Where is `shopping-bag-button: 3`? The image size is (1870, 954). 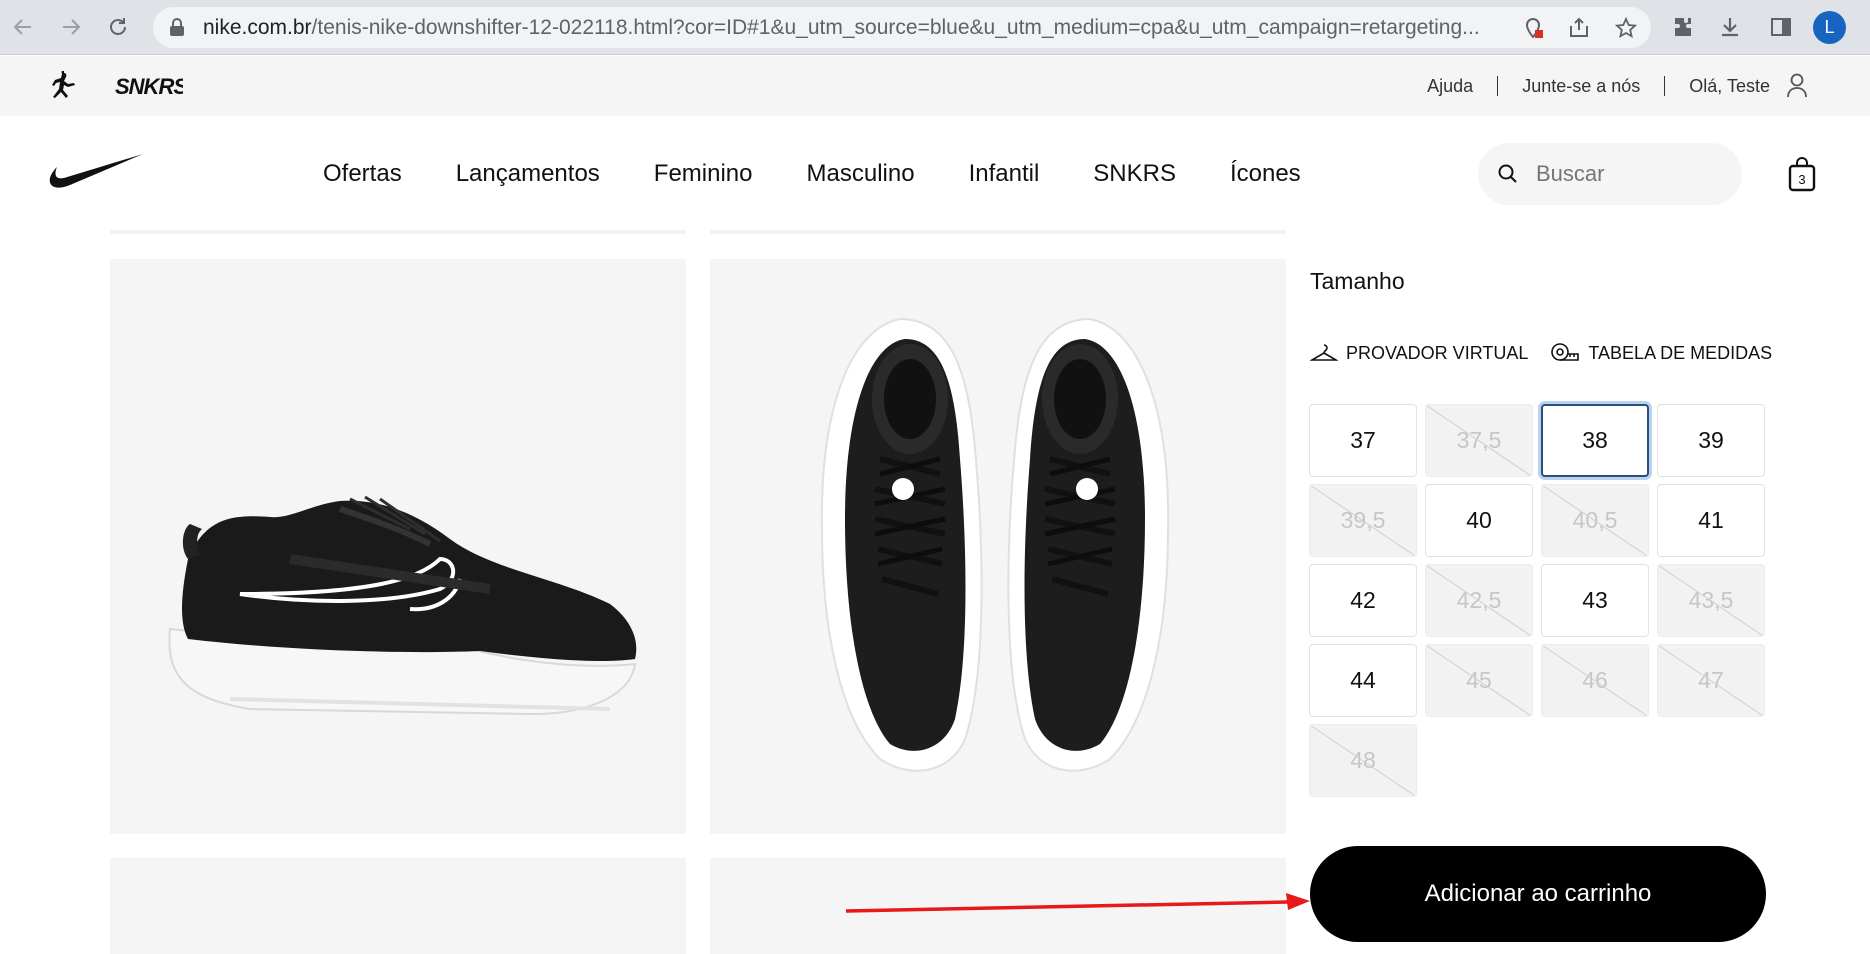 shopping-bag-button: 3 is located at coordinates (1802, 174).